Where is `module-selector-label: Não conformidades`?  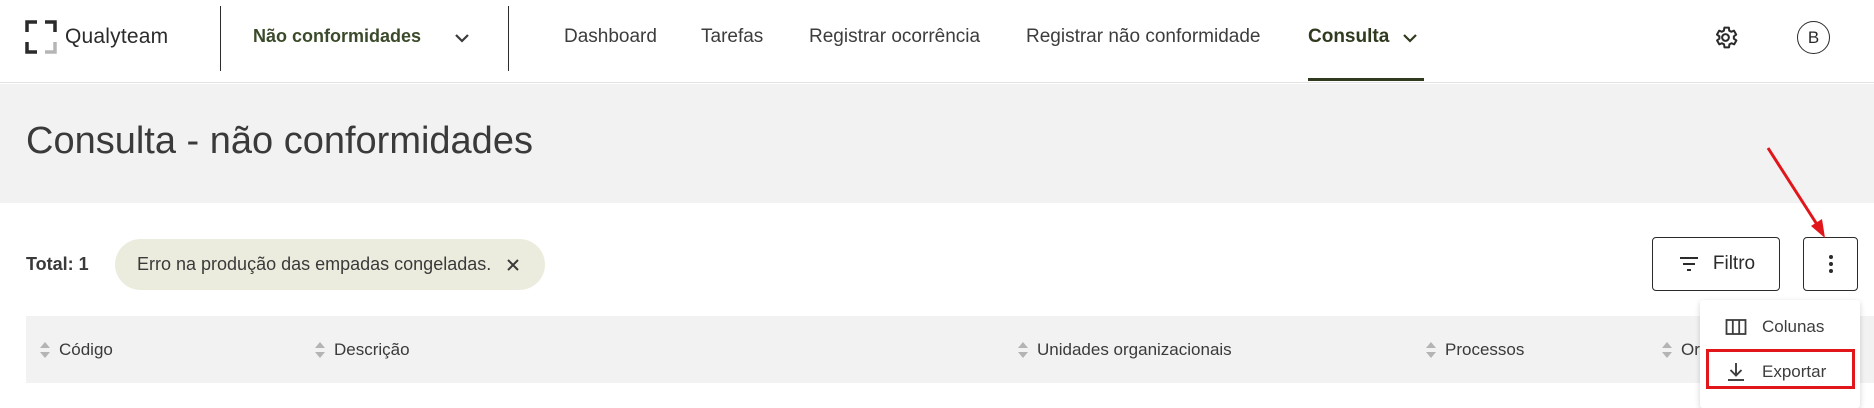
module-selector-label: Não conformidades is located at coordinates (337, 36).